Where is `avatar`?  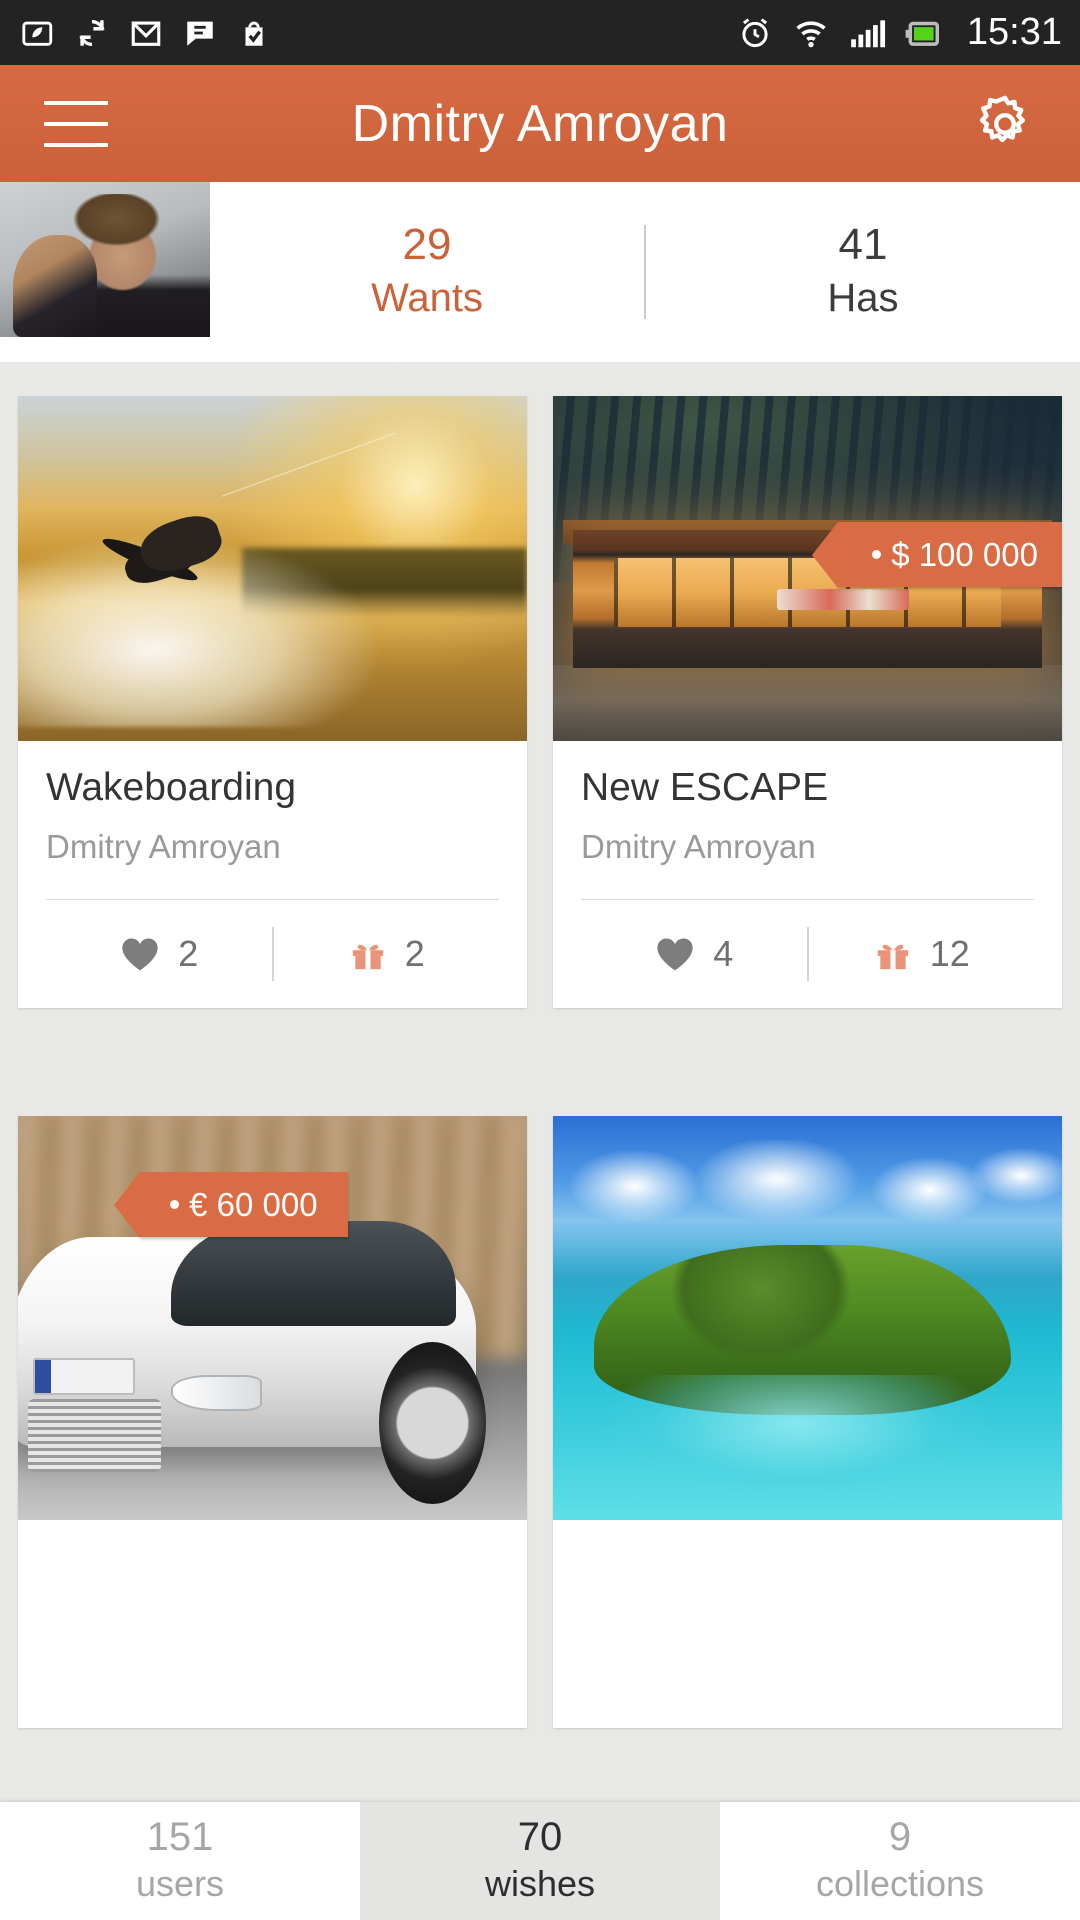 avatar is located at coordinates (105, 259).